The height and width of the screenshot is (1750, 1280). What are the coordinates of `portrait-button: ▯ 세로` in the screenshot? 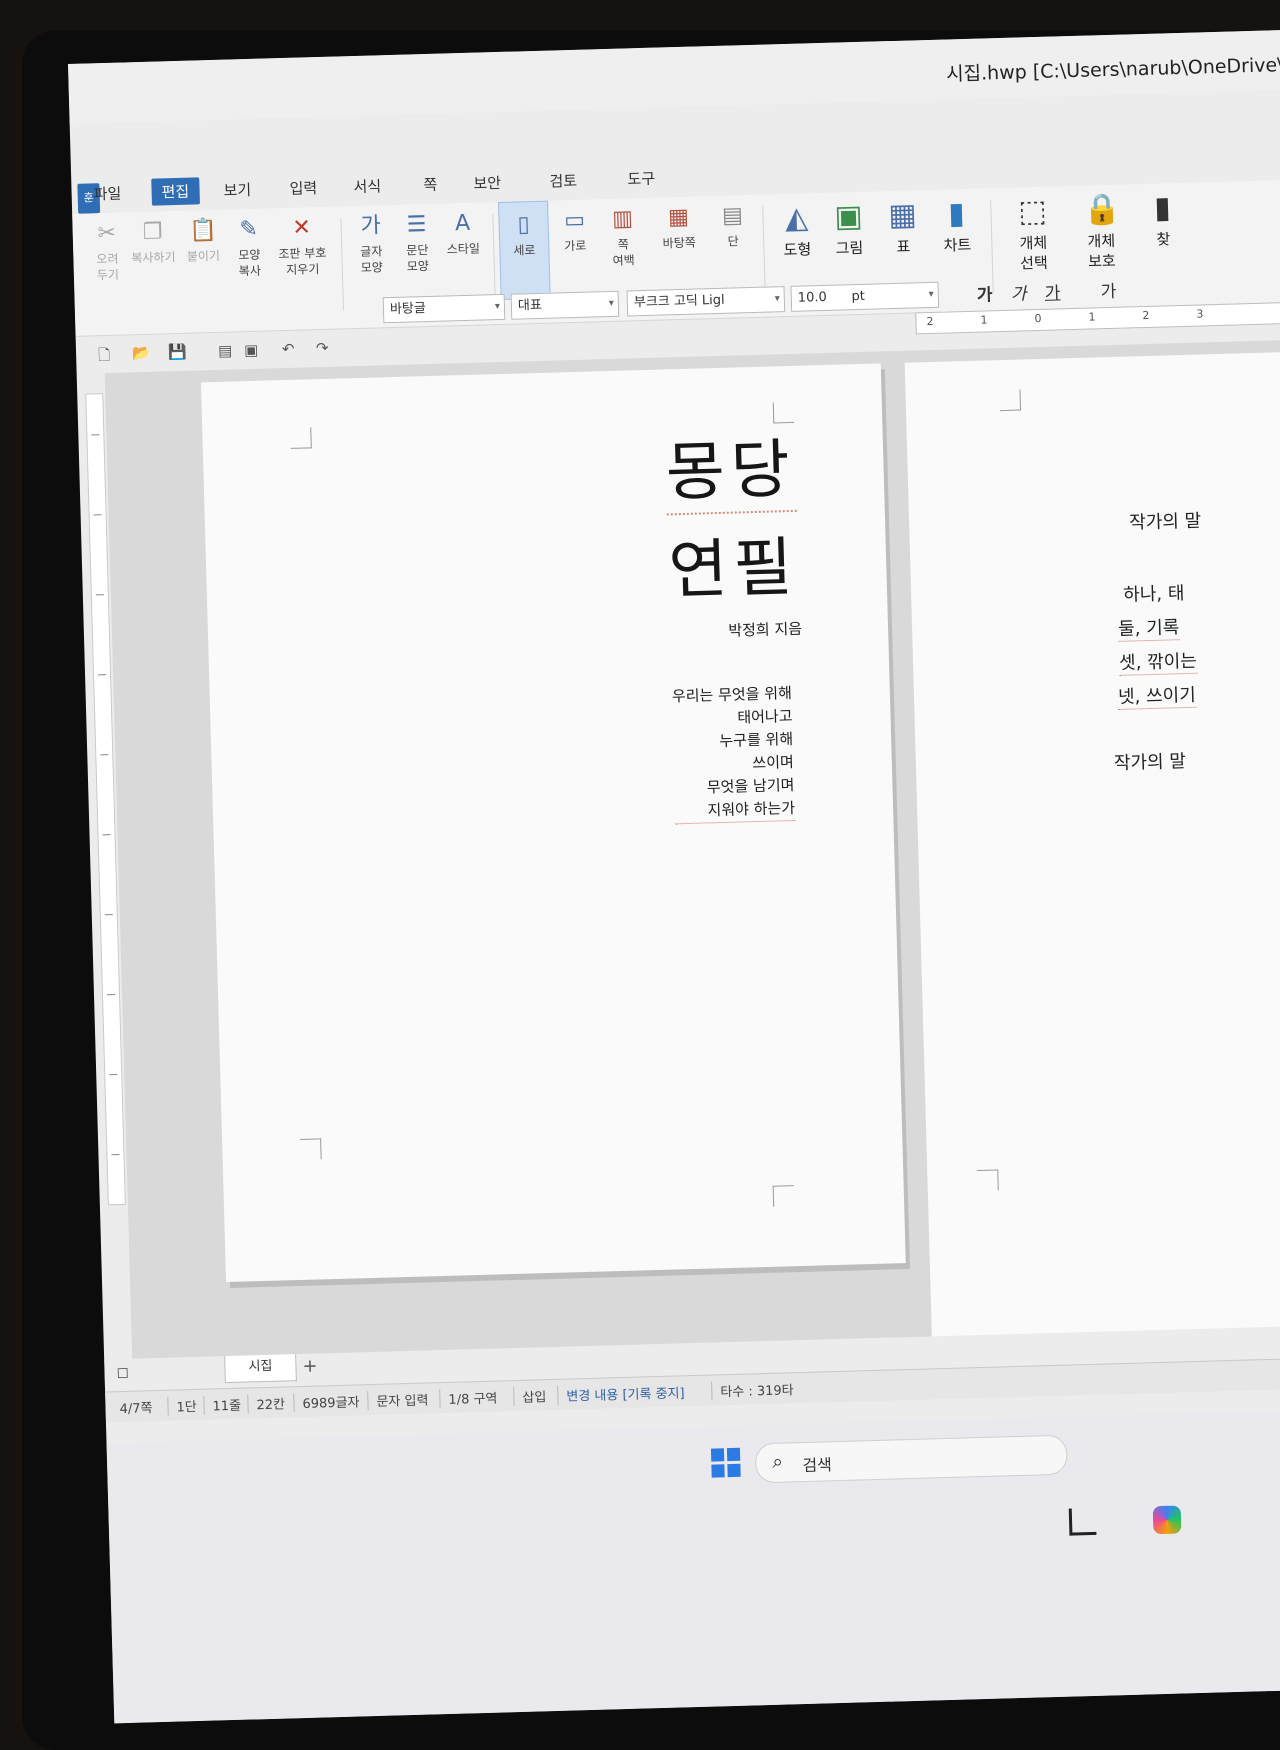 It's located at (524, 250).